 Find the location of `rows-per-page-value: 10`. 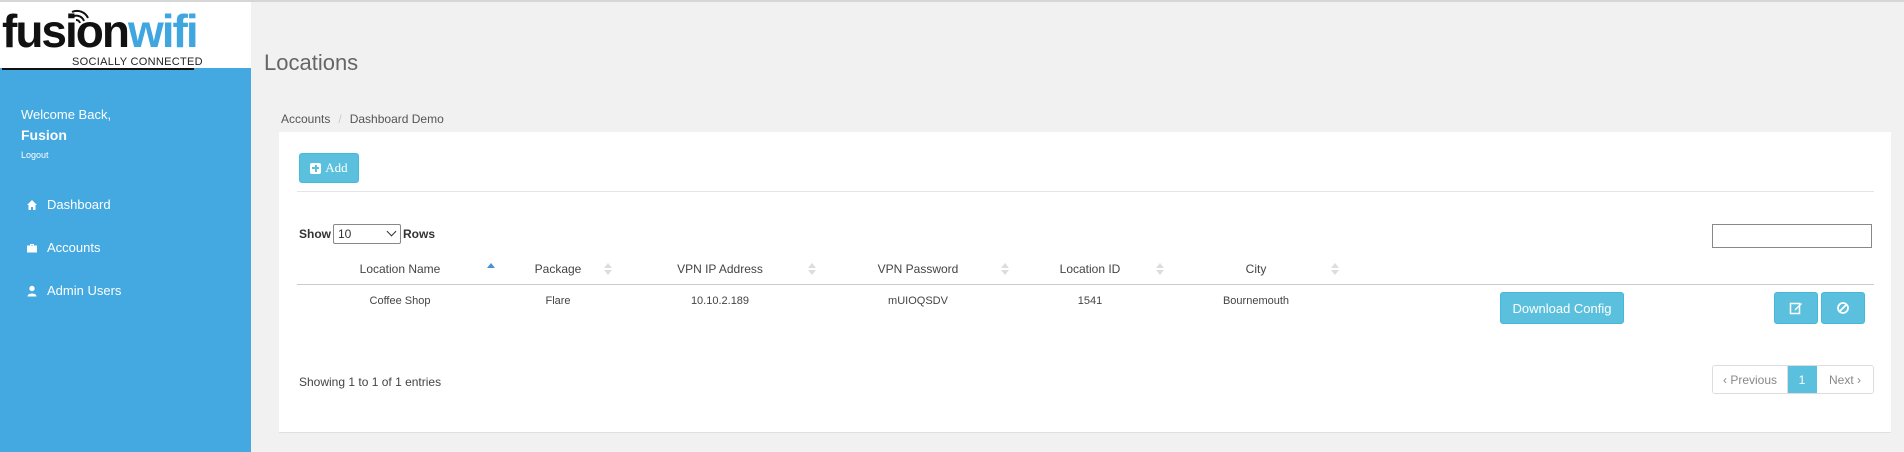

rows-per-page-value: 10 is located at coordinates (345, 234).